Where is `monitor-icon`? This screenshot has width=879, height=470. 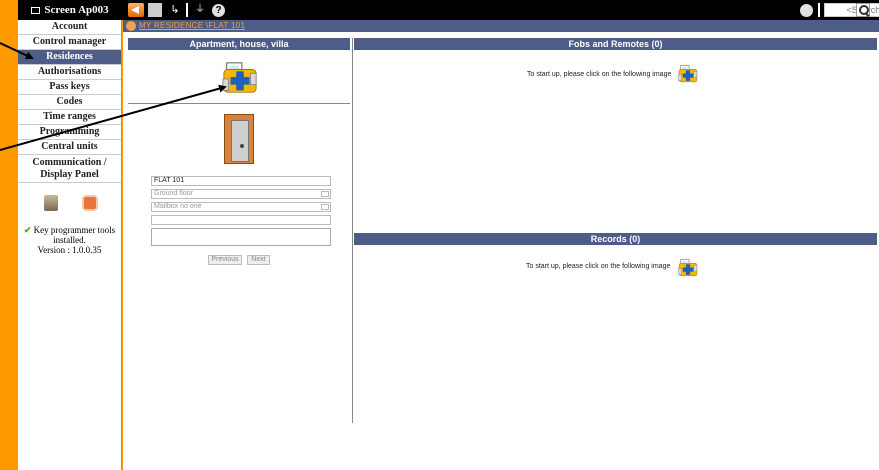
monitor-icon is located at coordinates (36, 10).